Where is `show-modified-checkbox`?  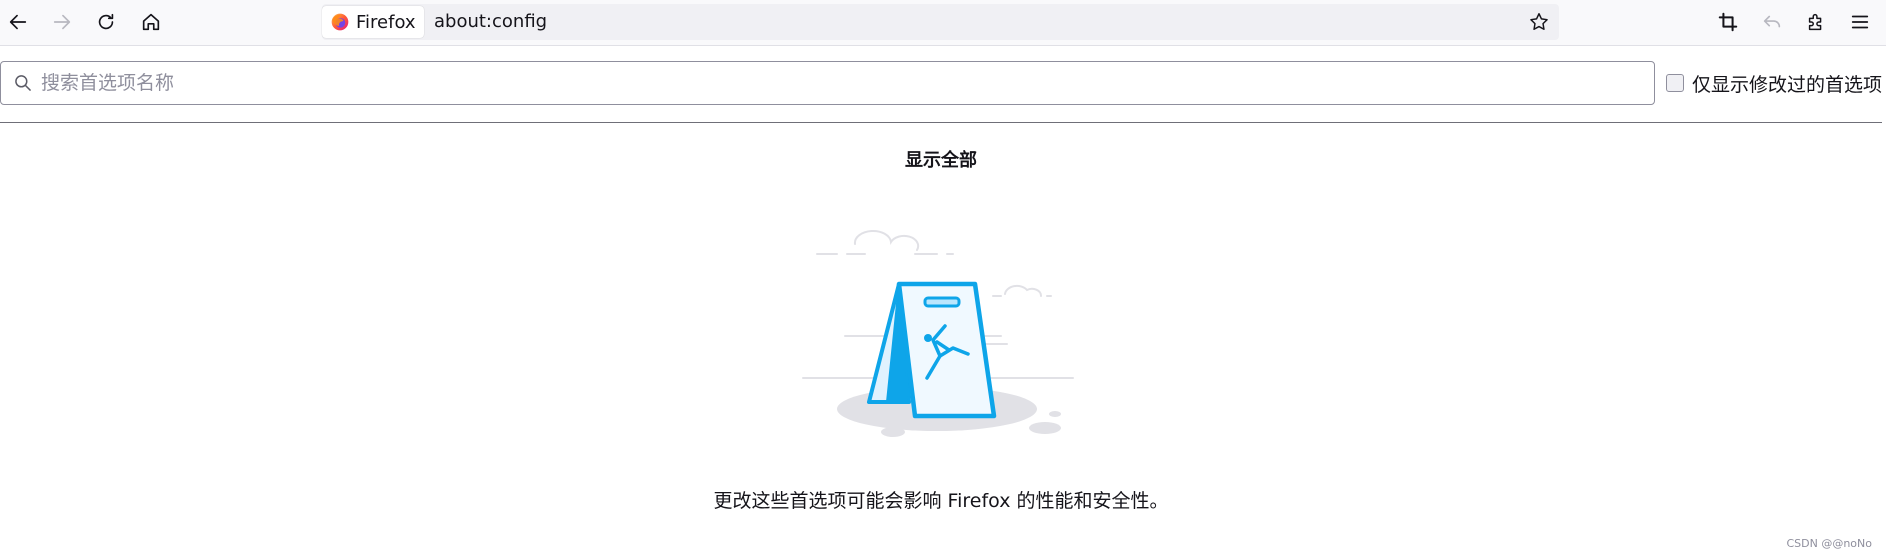 show-modified-checkbox is located at coordinates (1675, 83).